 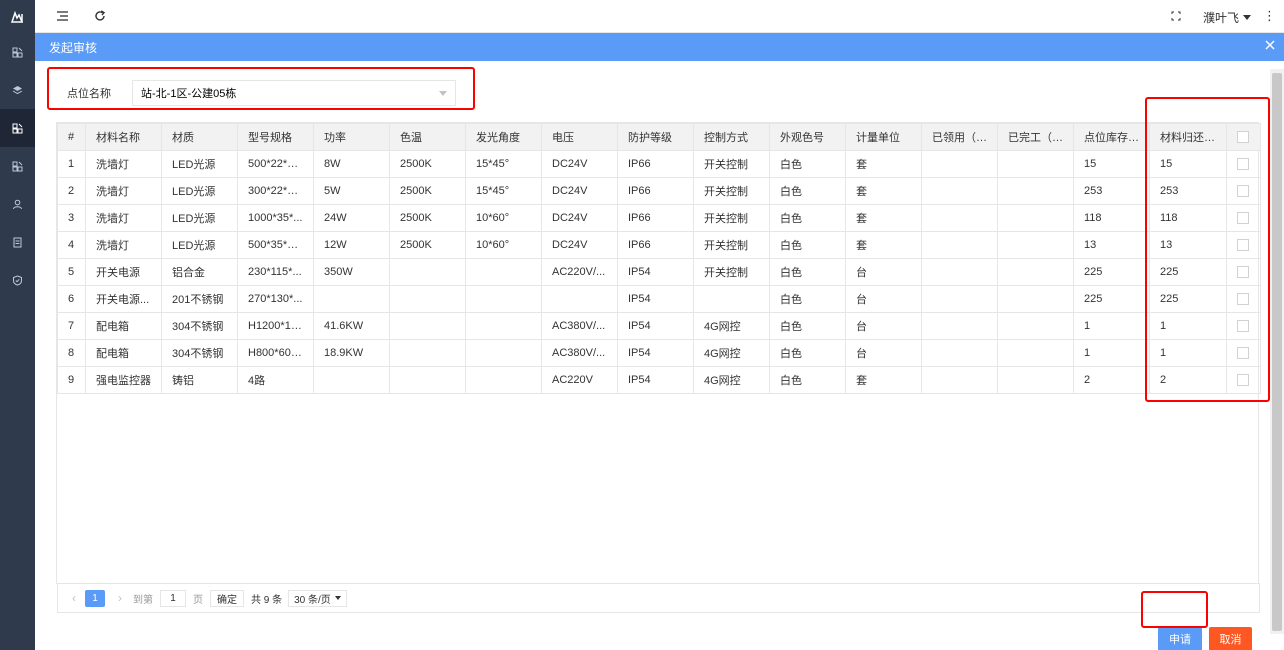 What do you see at coordinates (294, 93) in the screenshot?
I see `location-select: 站-北-1区-公建05栋` at bounding box center [294, 93].